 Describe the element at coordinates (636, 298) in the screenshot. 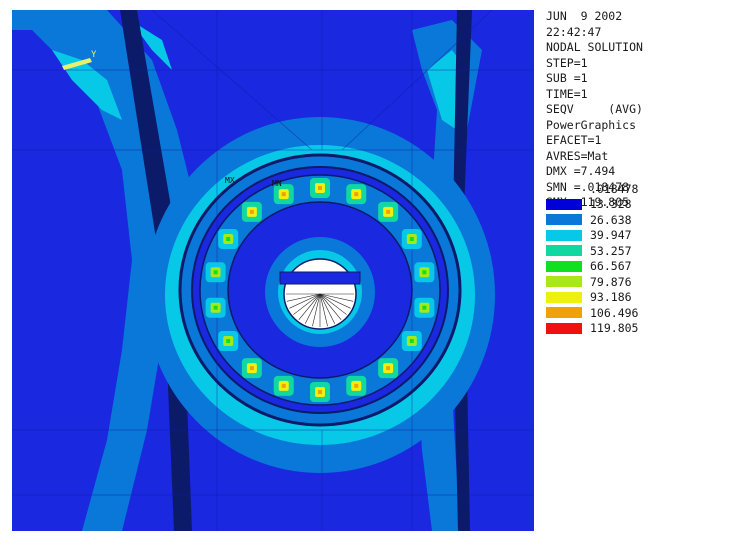

I see `legend-entry: 93.186` at that location.